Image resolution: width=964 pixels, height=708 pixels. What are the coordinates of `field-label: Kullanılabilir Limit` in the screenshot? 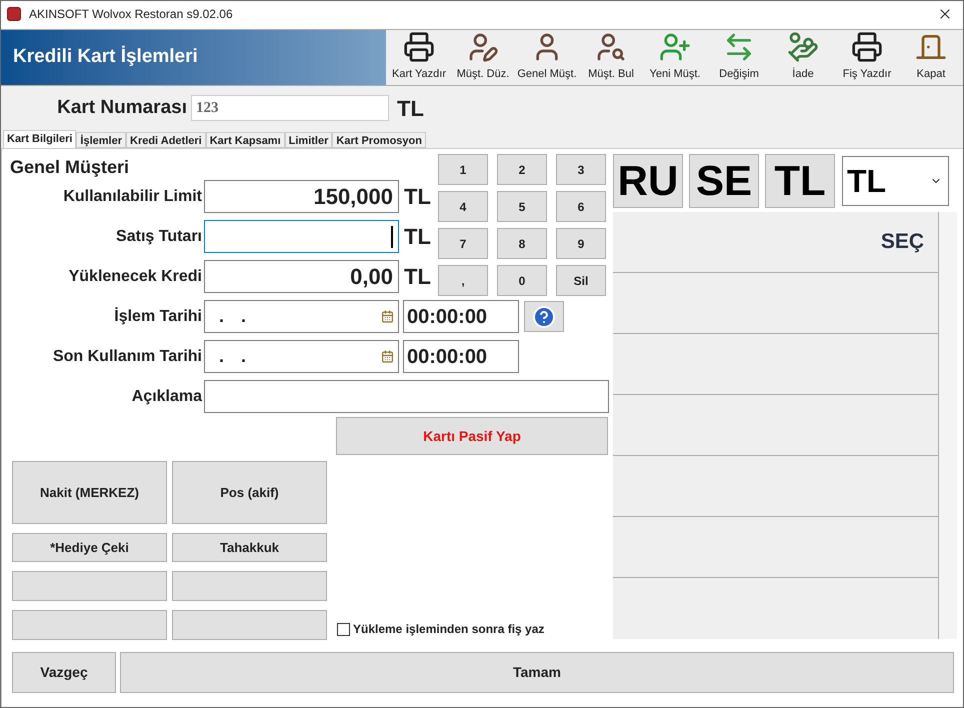 It's located at (132, 196).